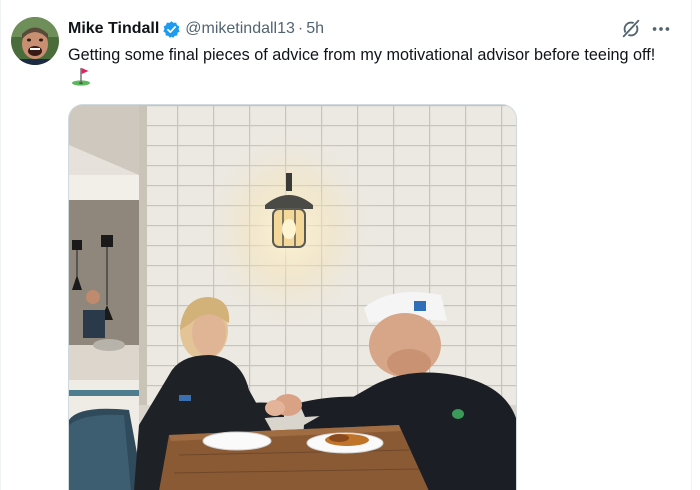  Describe the element at coordinates (631, 29) in the screenshot. I see `grok-icon` at that location.